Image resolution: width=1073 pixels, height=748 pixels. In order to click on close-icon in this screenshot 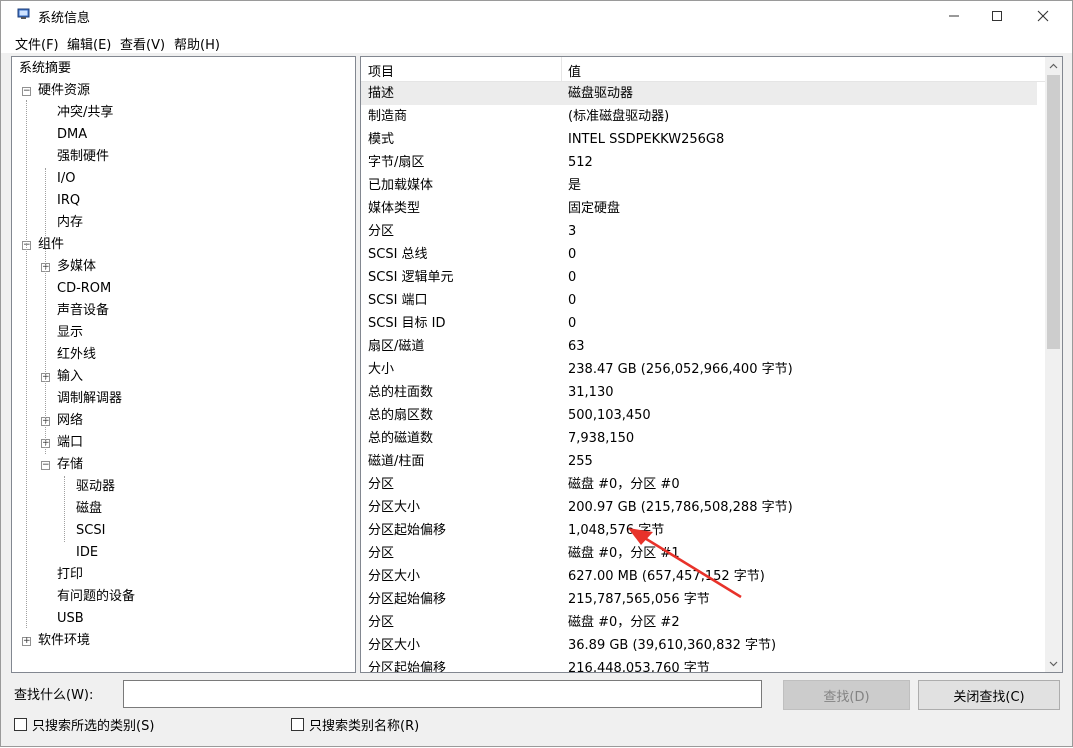, I will do `click(1043, 16)`.